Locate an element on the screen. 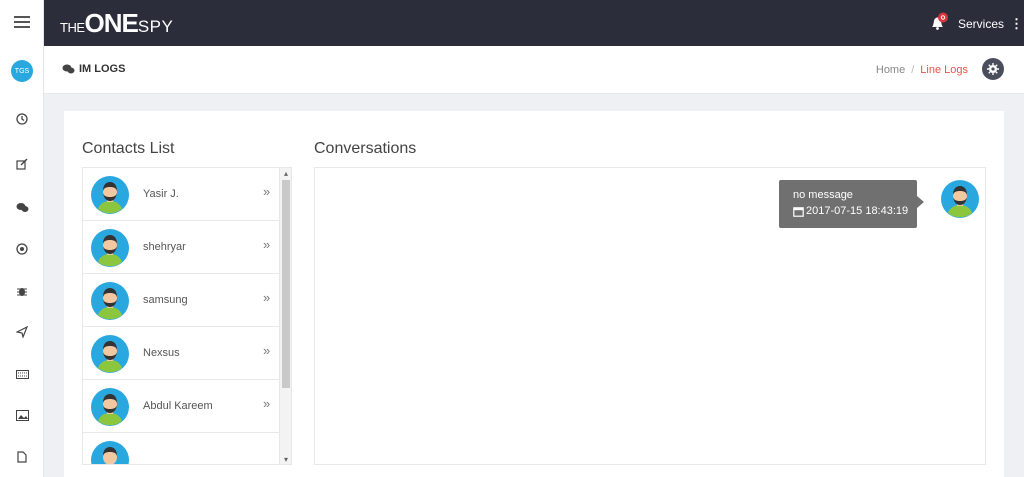 This screenshot has height=477, width=1024. scroll-down-arrow-icon: ▾ is located at coordinates (285, 459).